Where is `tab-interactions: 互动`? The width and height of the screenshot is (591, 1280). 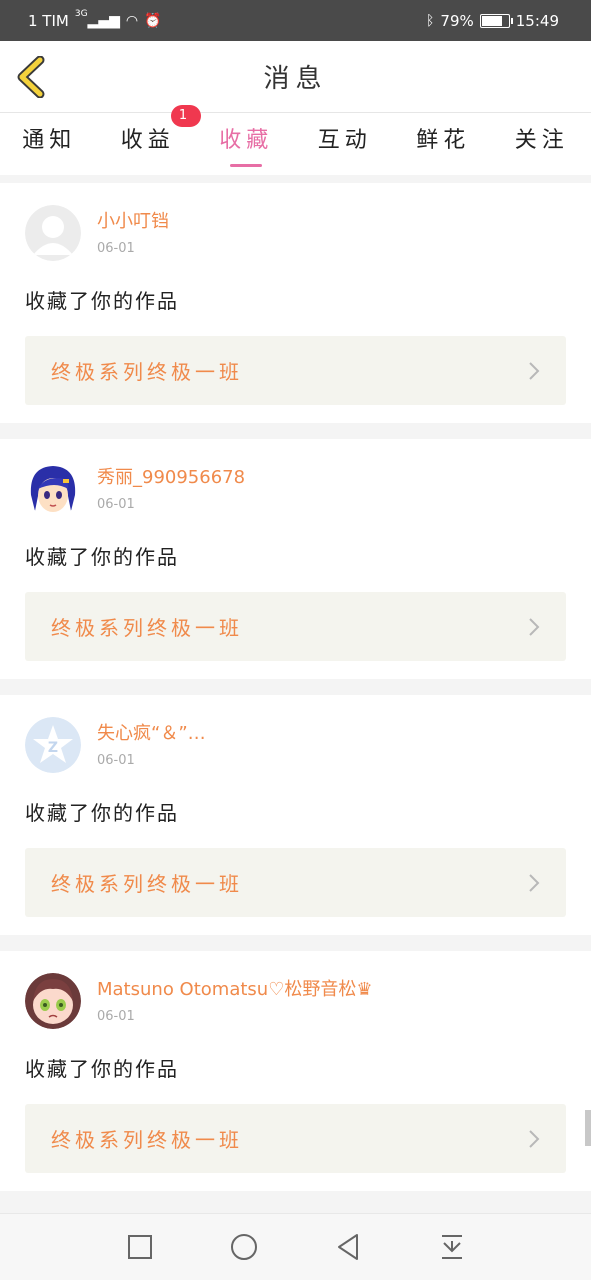 tab-interactions: 互动 is located at coordinates (345, 144).